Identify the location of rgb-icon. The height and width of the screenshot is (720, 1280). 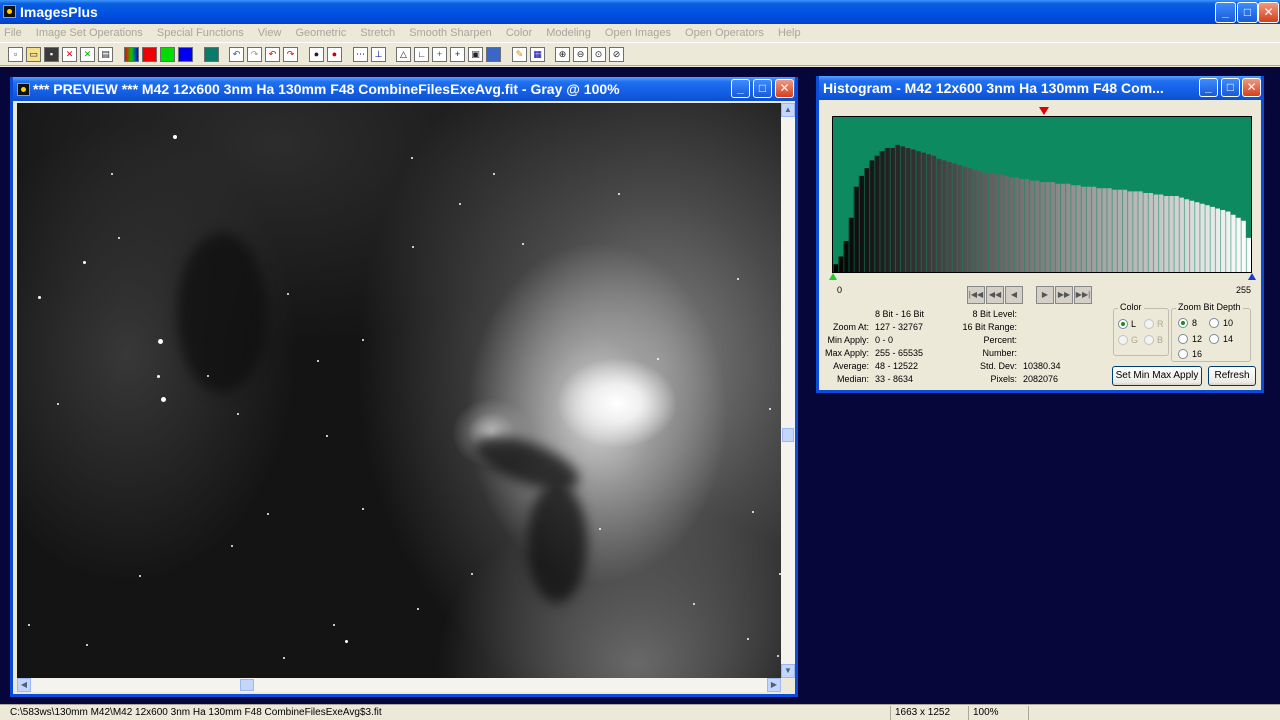
(131, 54).